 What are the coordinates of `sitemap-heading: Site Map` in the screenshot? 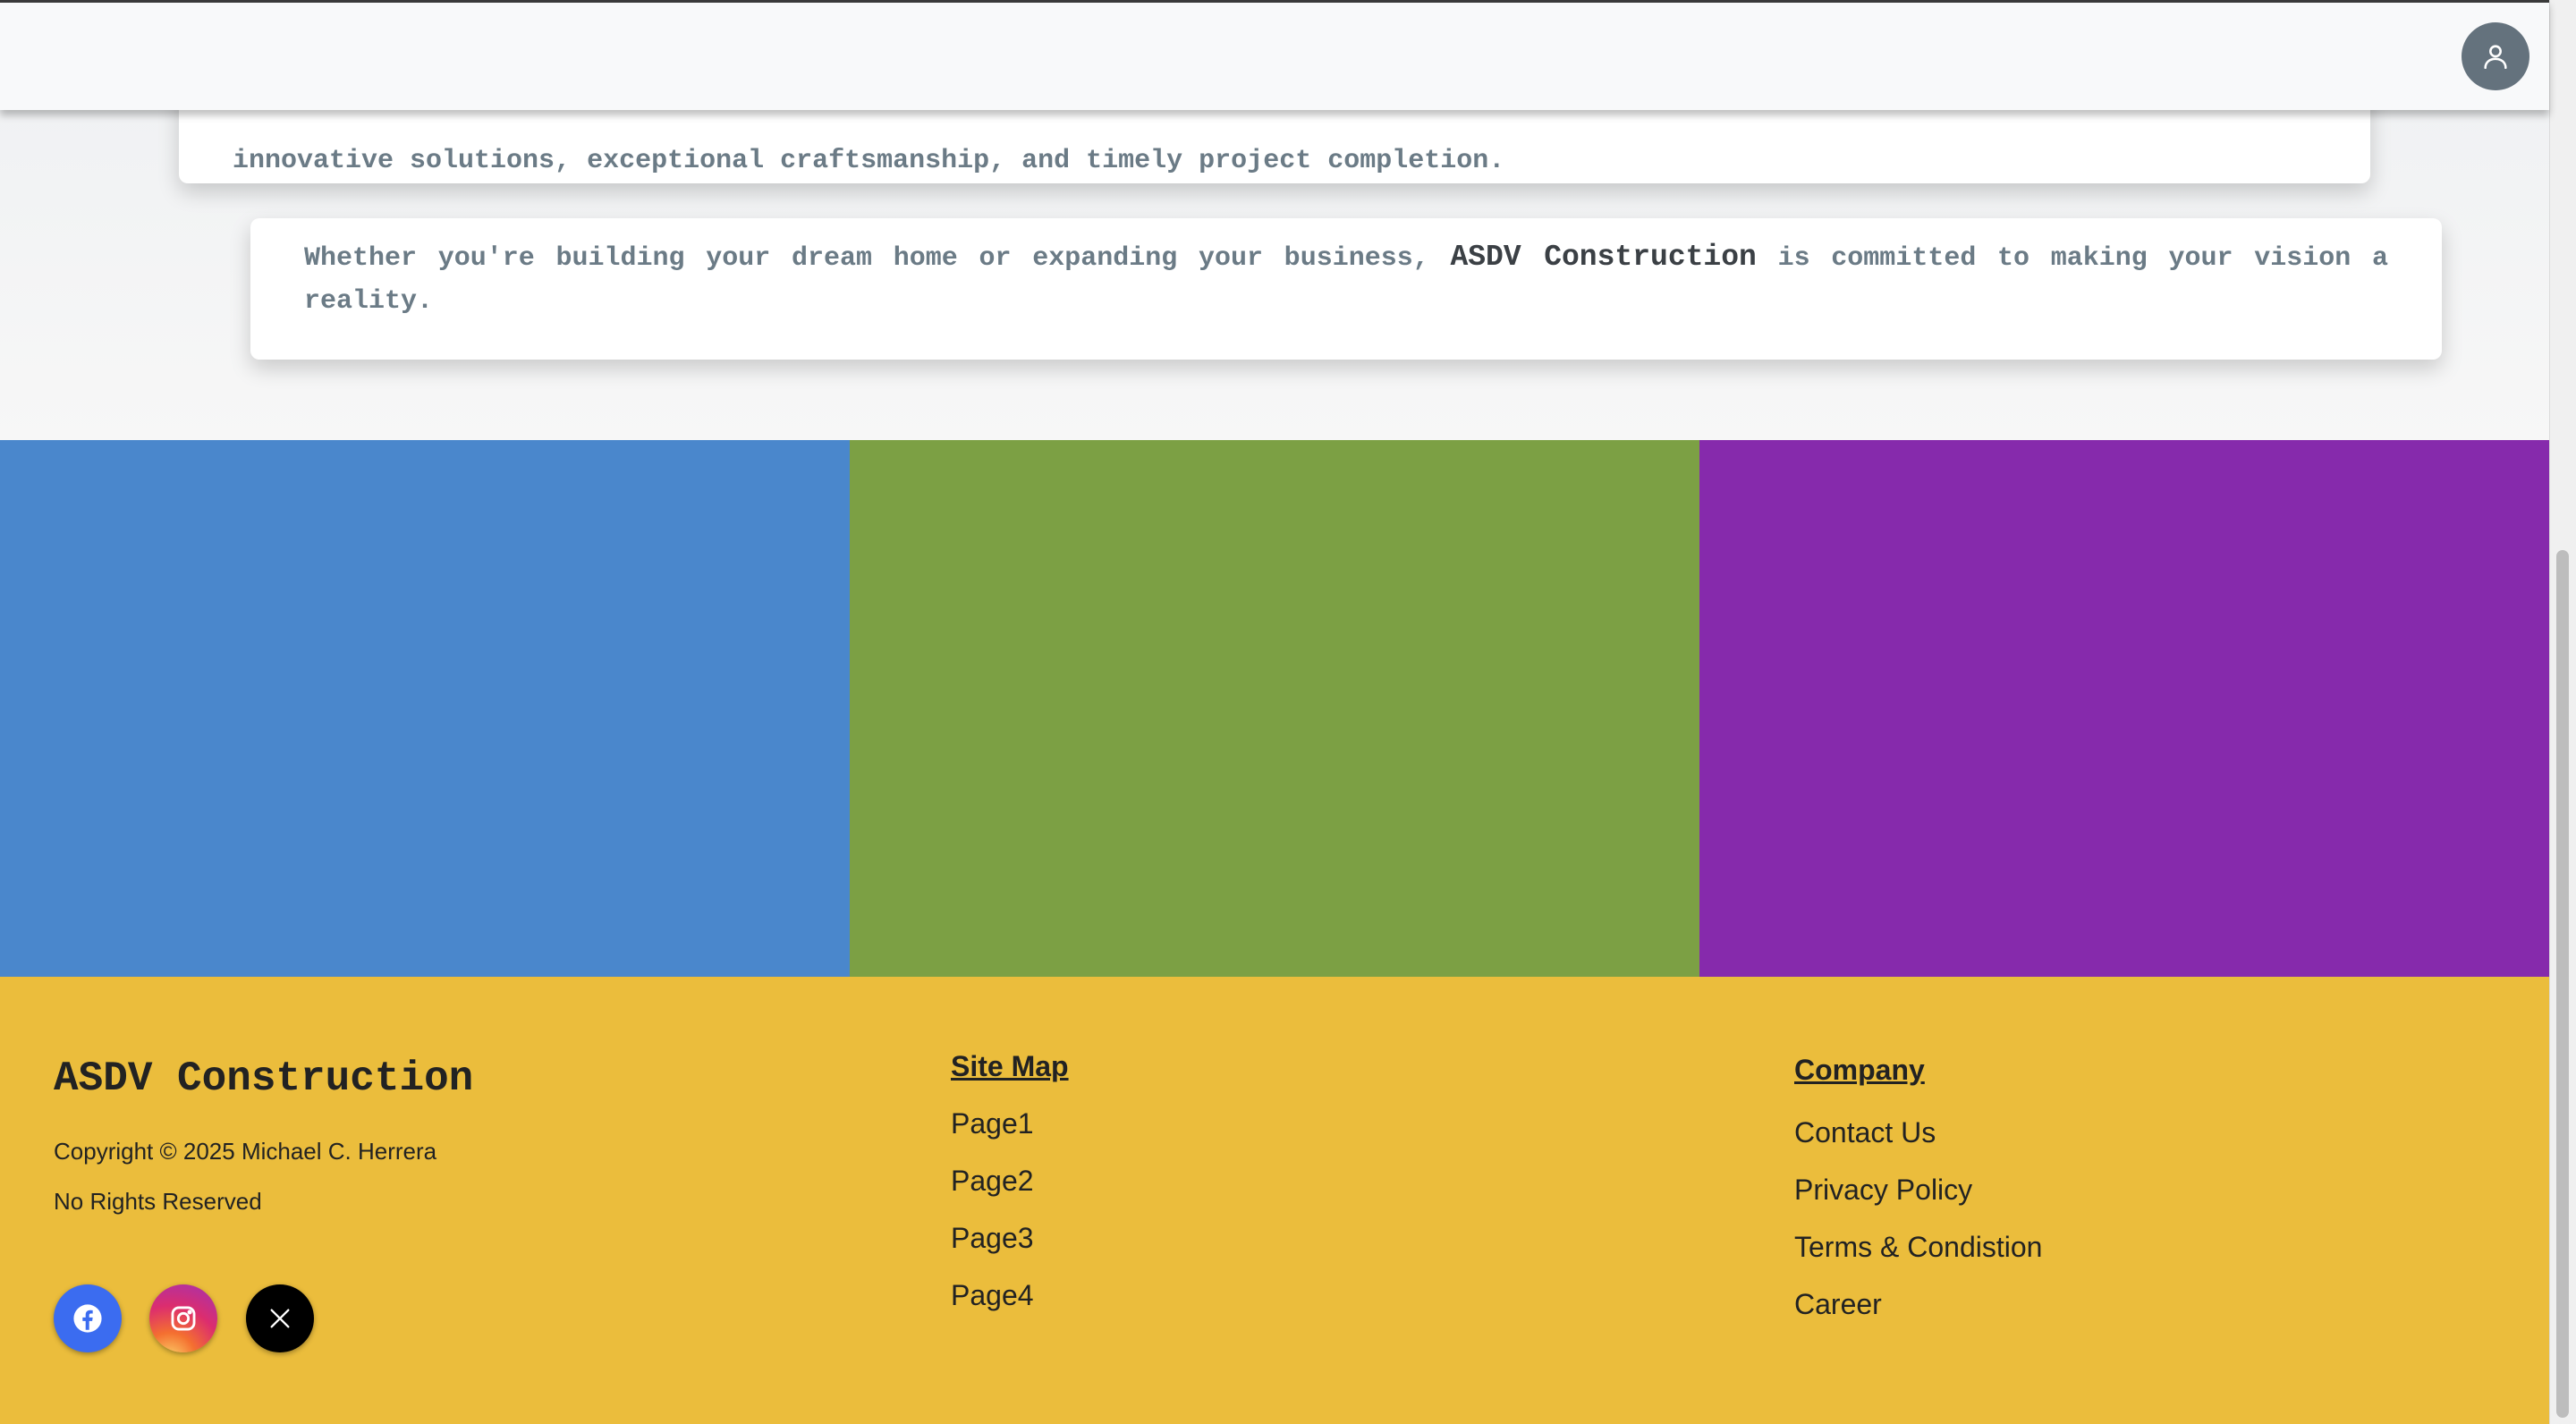 It's located at (1010, 1066).